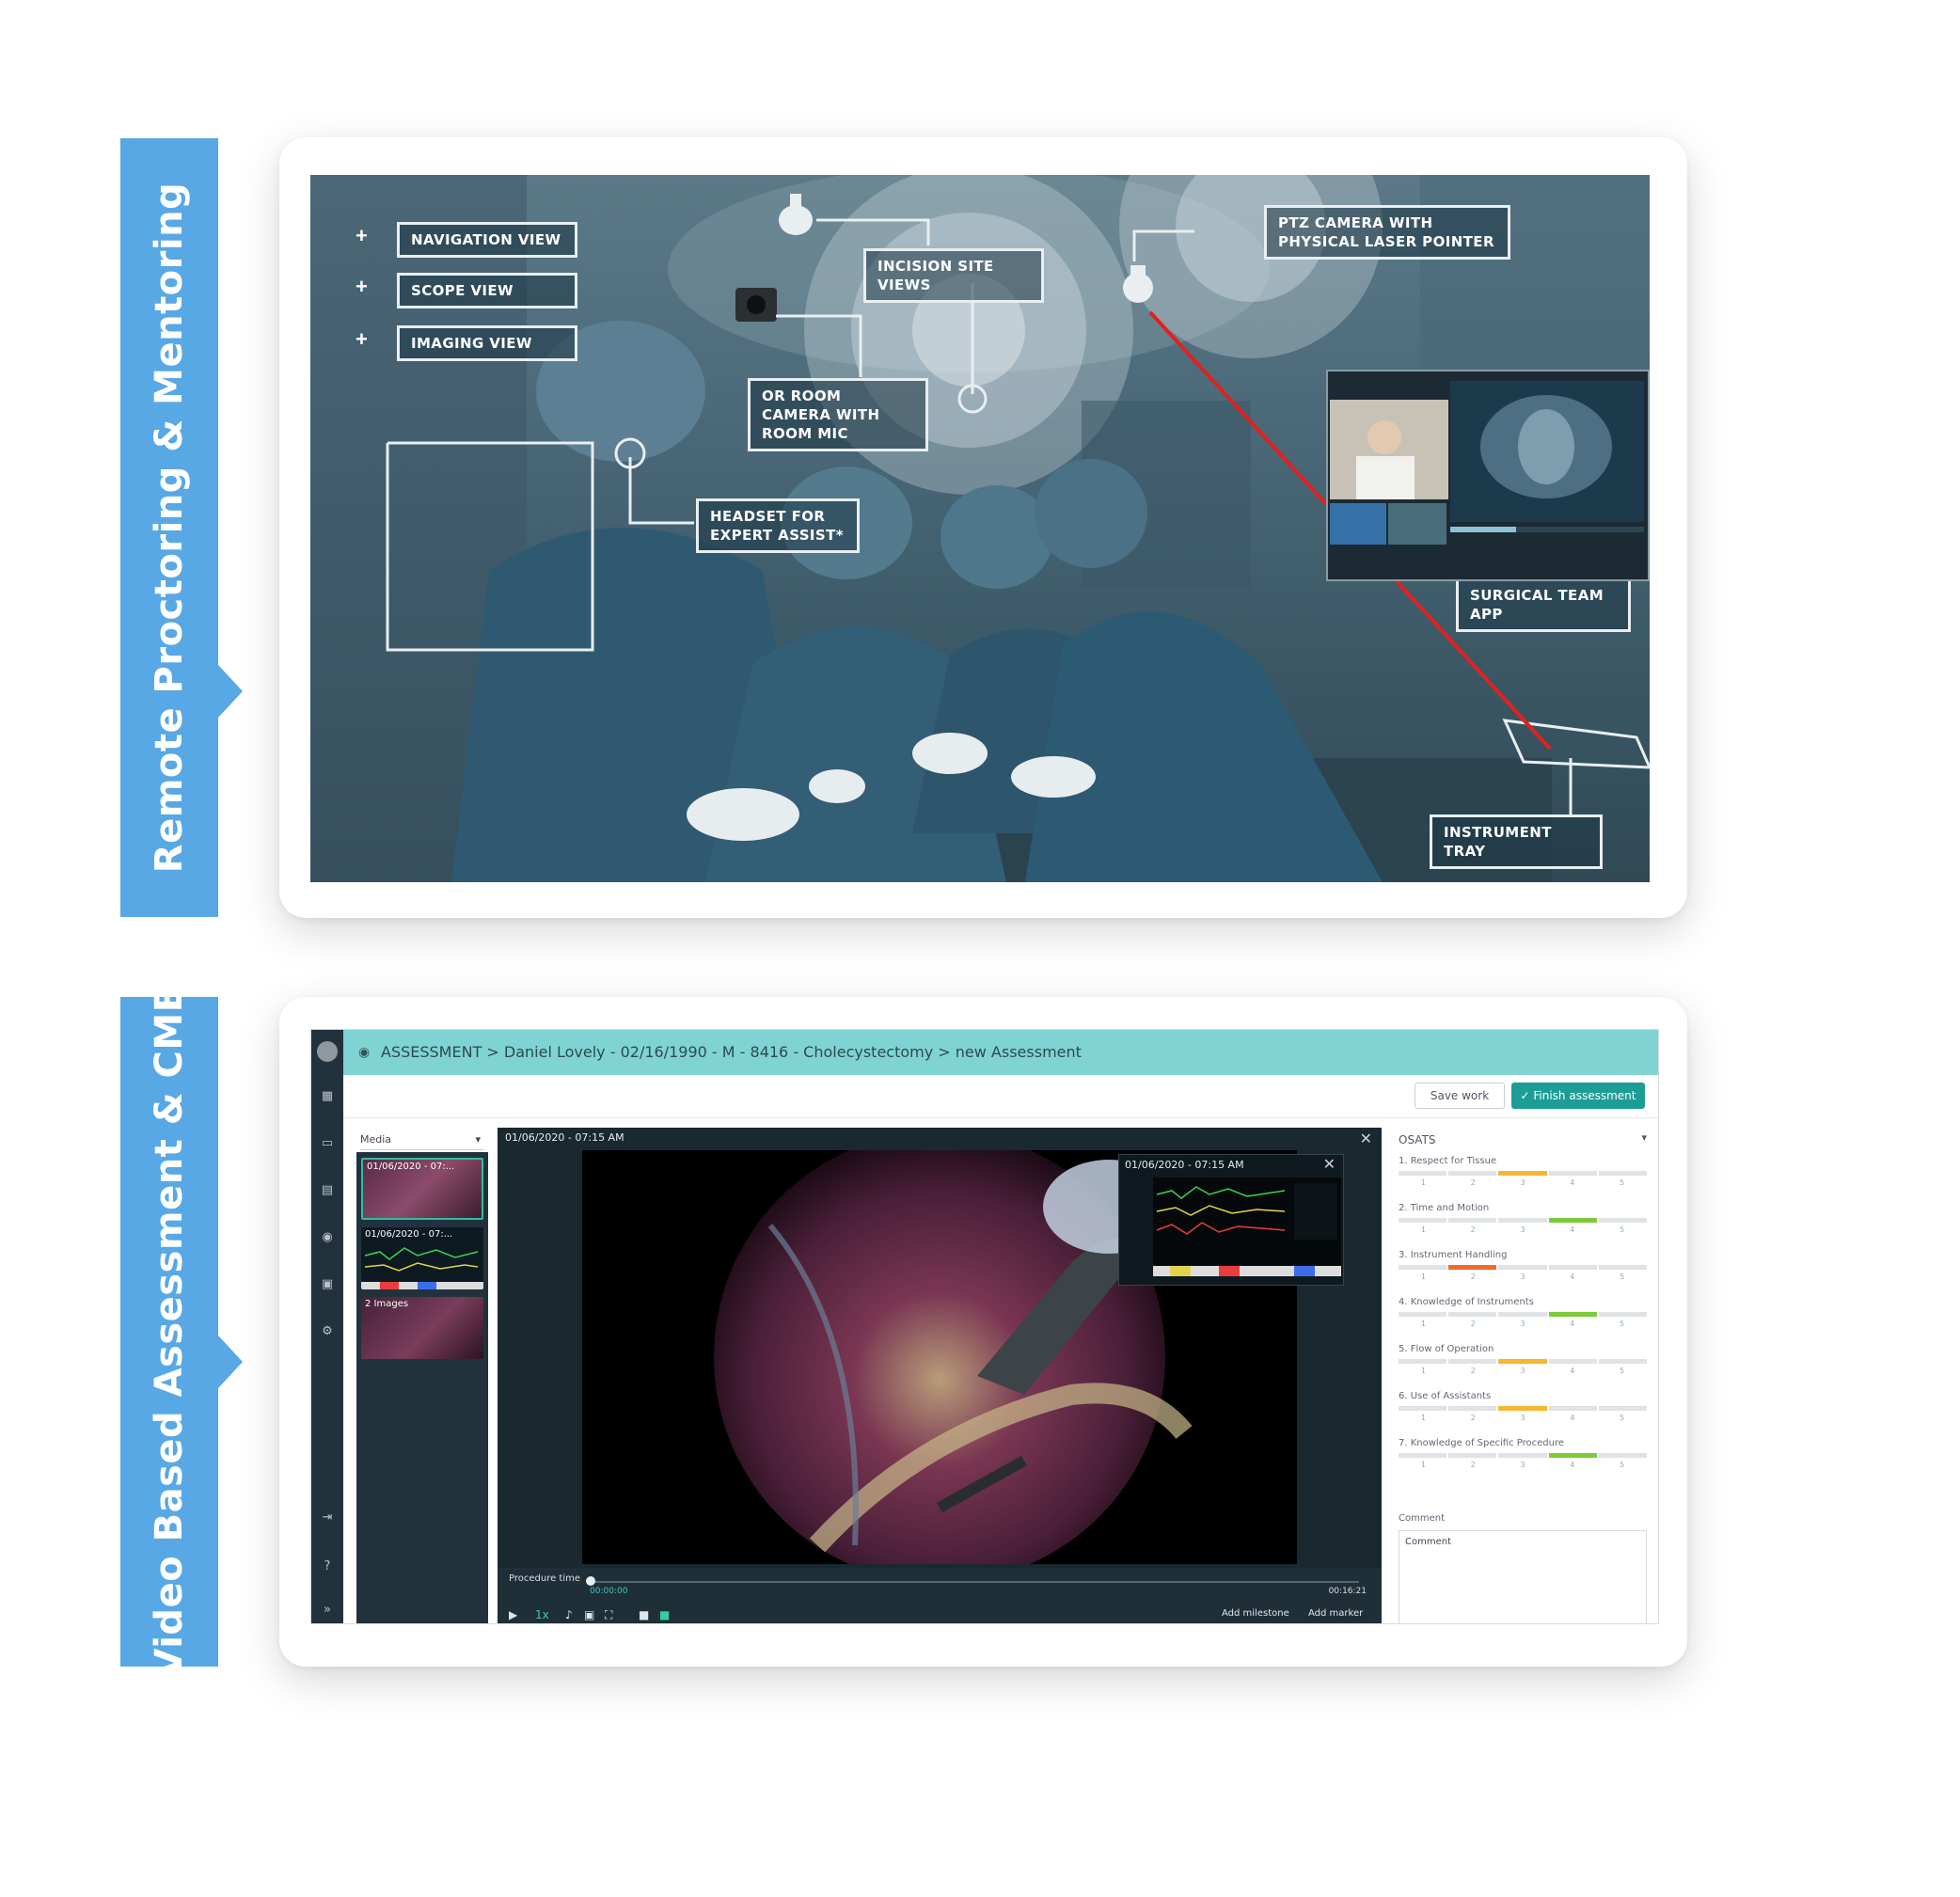 The height and width of the screenshot is (1897, 1960). What do you see at coordinates (327, 1284) in the screenshot?
I see `image-icon: ▣` at bounding box center [327, 1284].